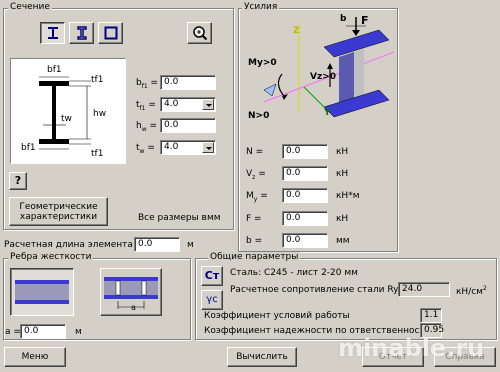 This screenshot has height=372, width=500. I want to click on beam-no-stiffeners-icon, so click(42, 292).